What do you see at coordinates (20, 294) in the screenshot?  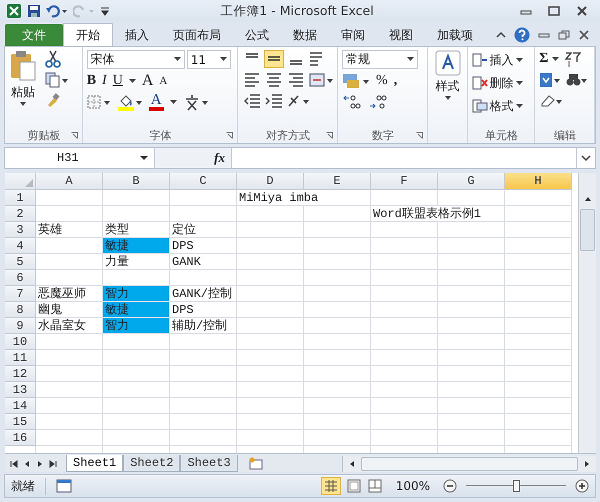 I see `row-header: 7` at bounding box center [20, 294].